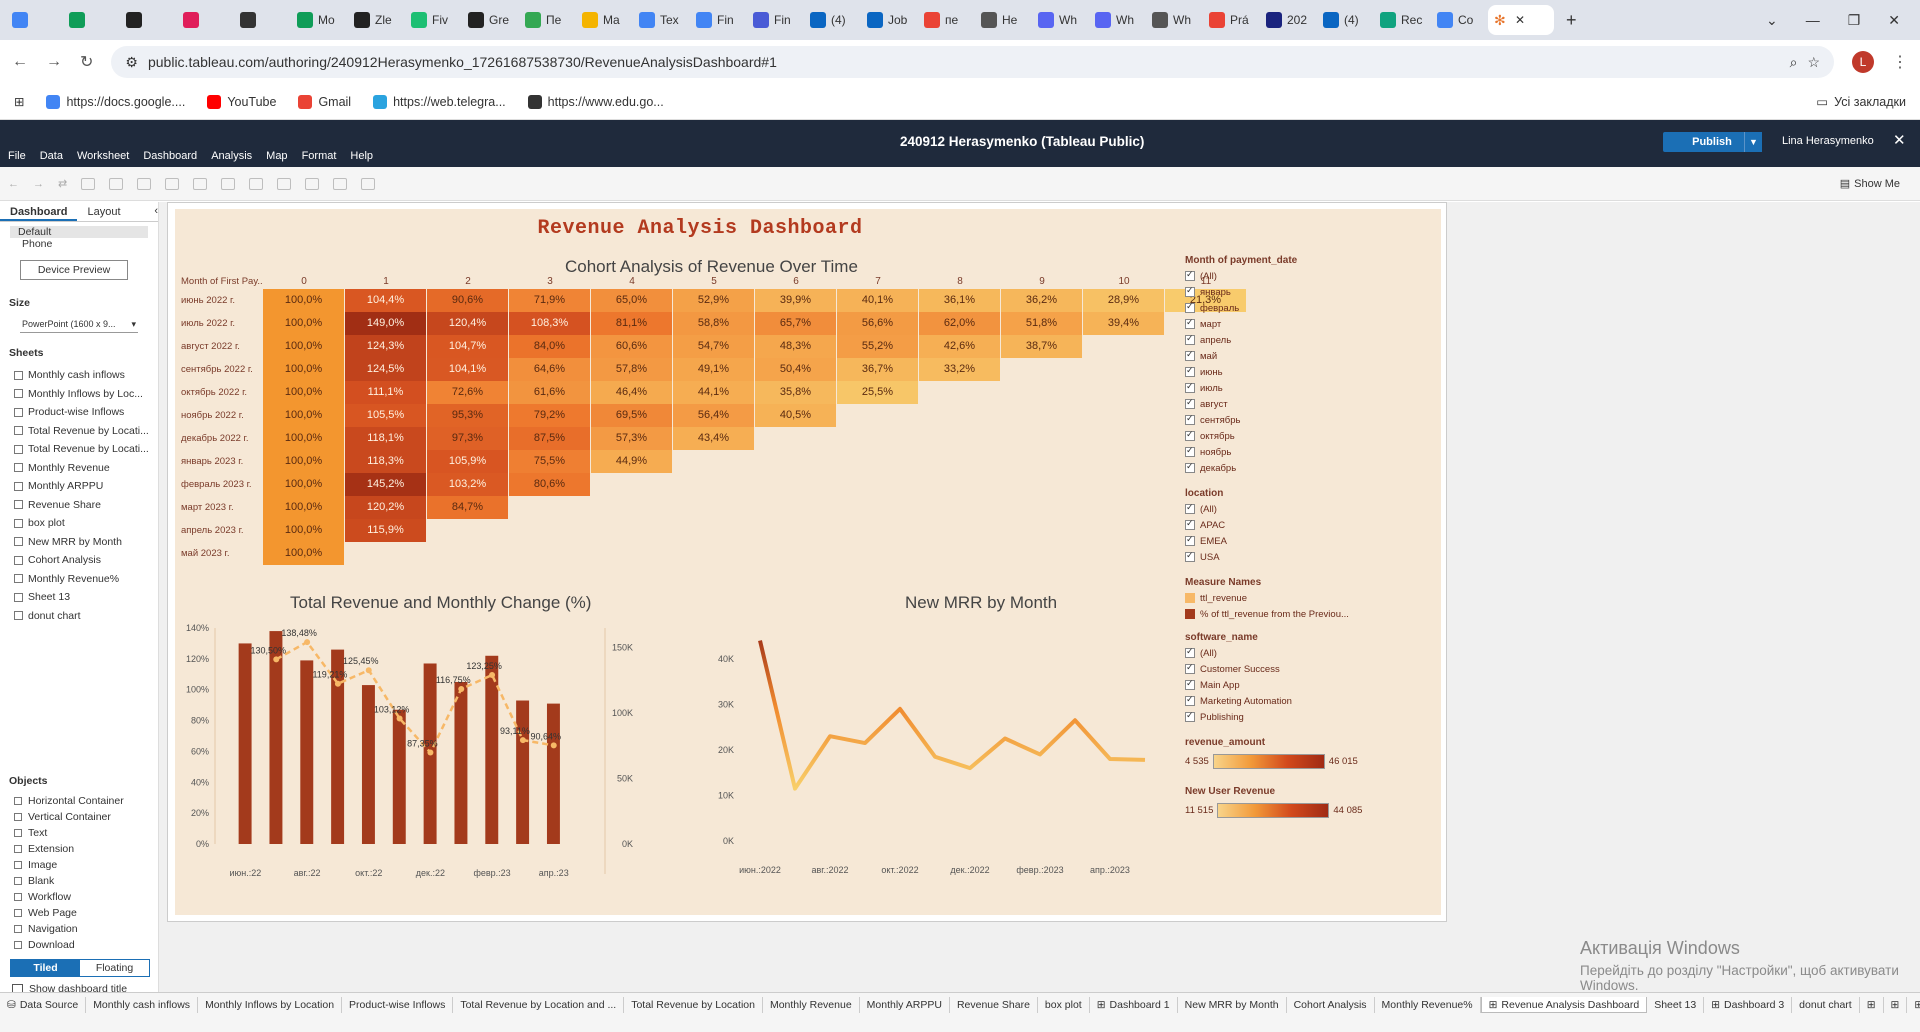  What do you see at coordinates (432, 20) in the screenshot?
I see `browser-tab: Fiv` at bounding box center [432, 20].